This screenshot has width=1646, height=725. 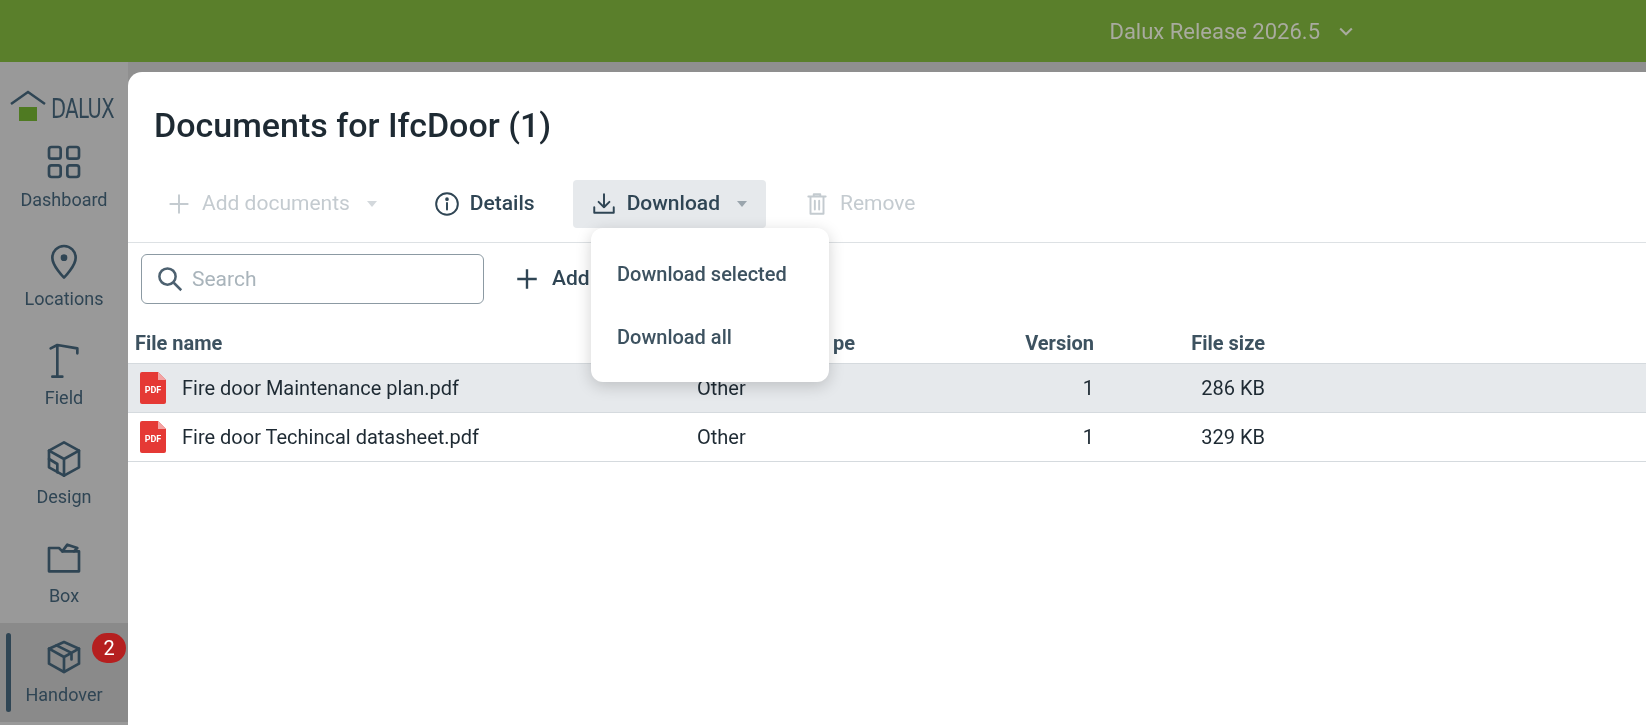 What do you see at coordinates (1214, 31) in the screenshot?
I see `release-label: Dalux Release 2026.5` at bounding box center [1214, 31].